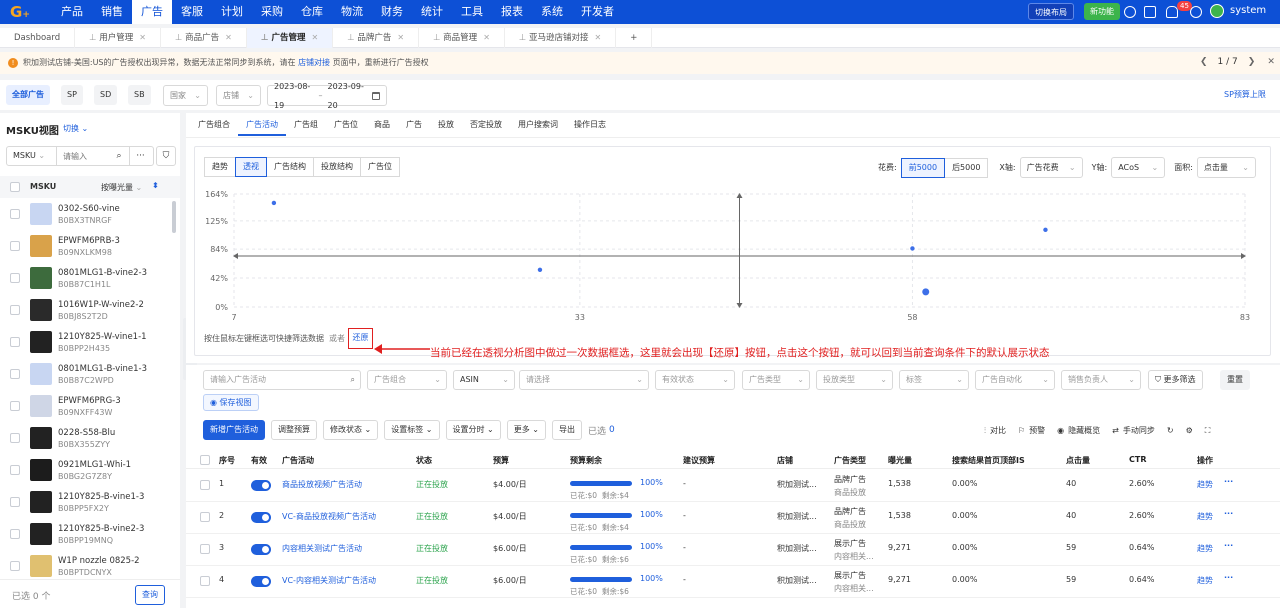 This screenshot has height=608, width=1280. Describe the element at coordinates (83, 156) in the screenshot. I see `sidebar-search-input` at that location.